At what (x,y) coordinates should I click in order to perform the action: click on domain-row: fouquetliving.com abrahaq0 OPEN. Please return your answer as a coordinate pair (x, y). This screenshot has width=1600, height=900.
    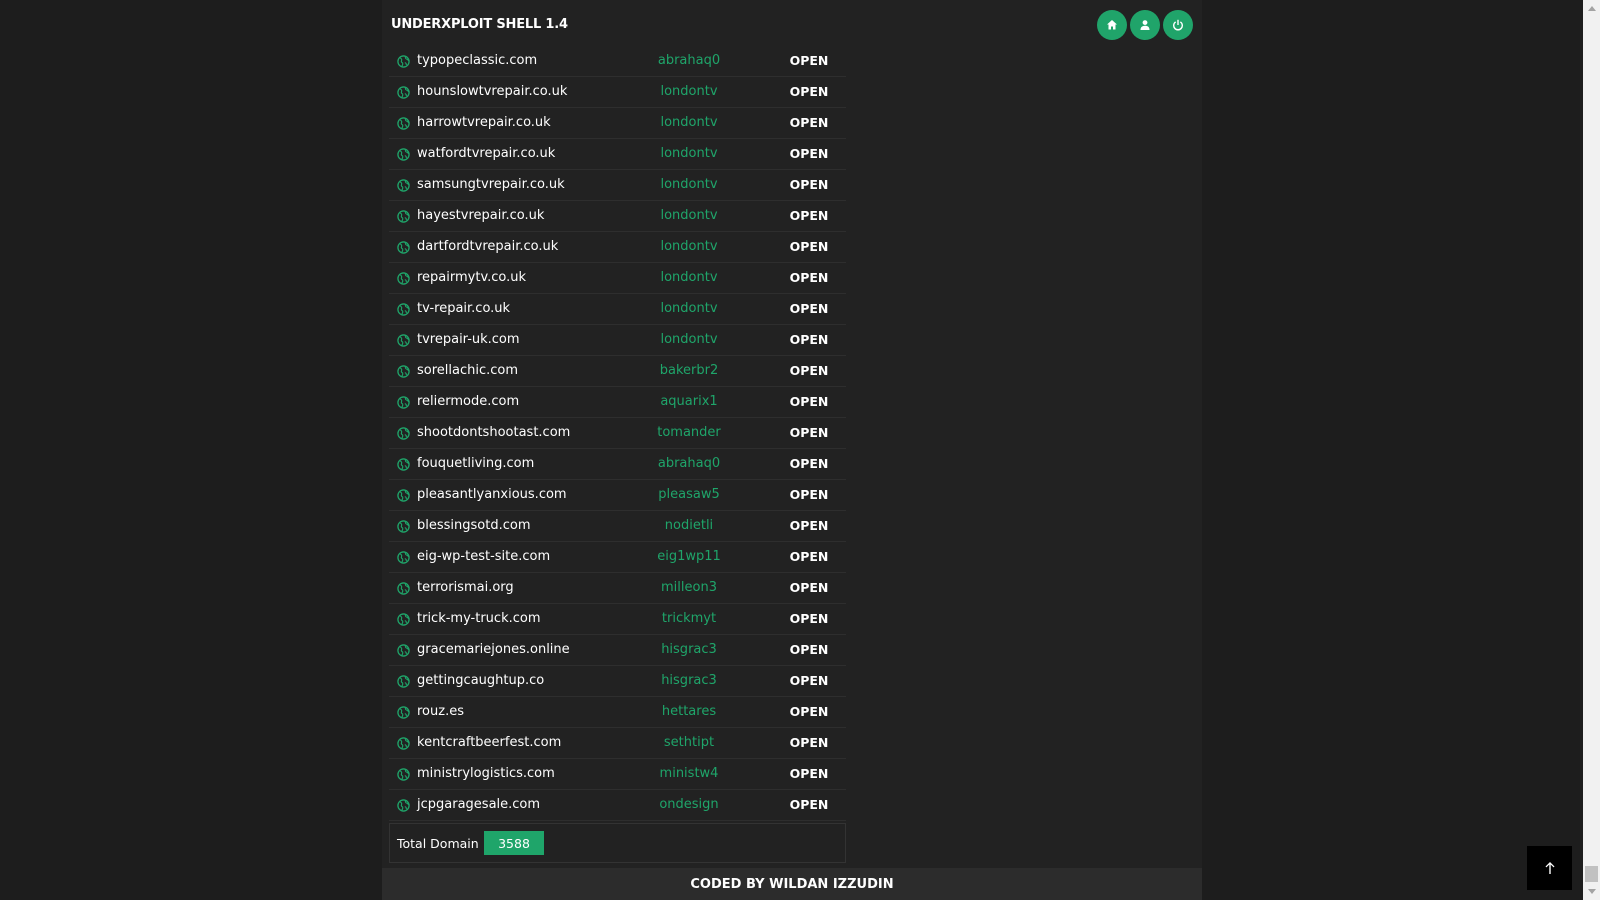
    Looking at the image, I should click on (617, 464).